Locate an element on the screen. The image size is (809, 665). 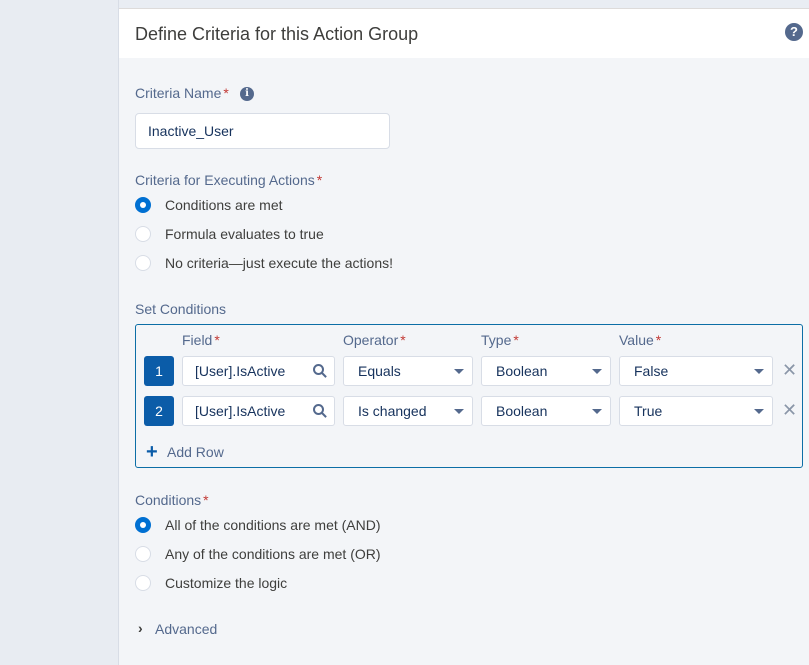
value-value: False is located at coordinates (651, 371).